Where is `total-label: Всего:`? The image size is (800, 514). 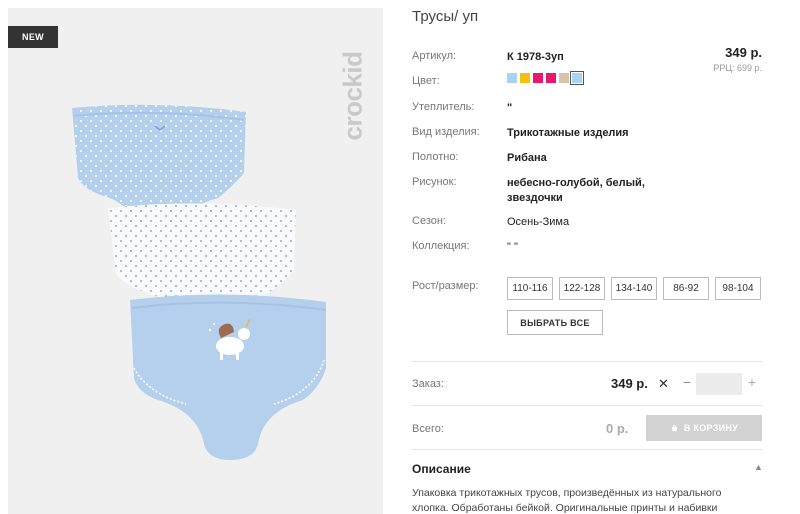
total-label: Всего: is located at coordinates (428, 429).